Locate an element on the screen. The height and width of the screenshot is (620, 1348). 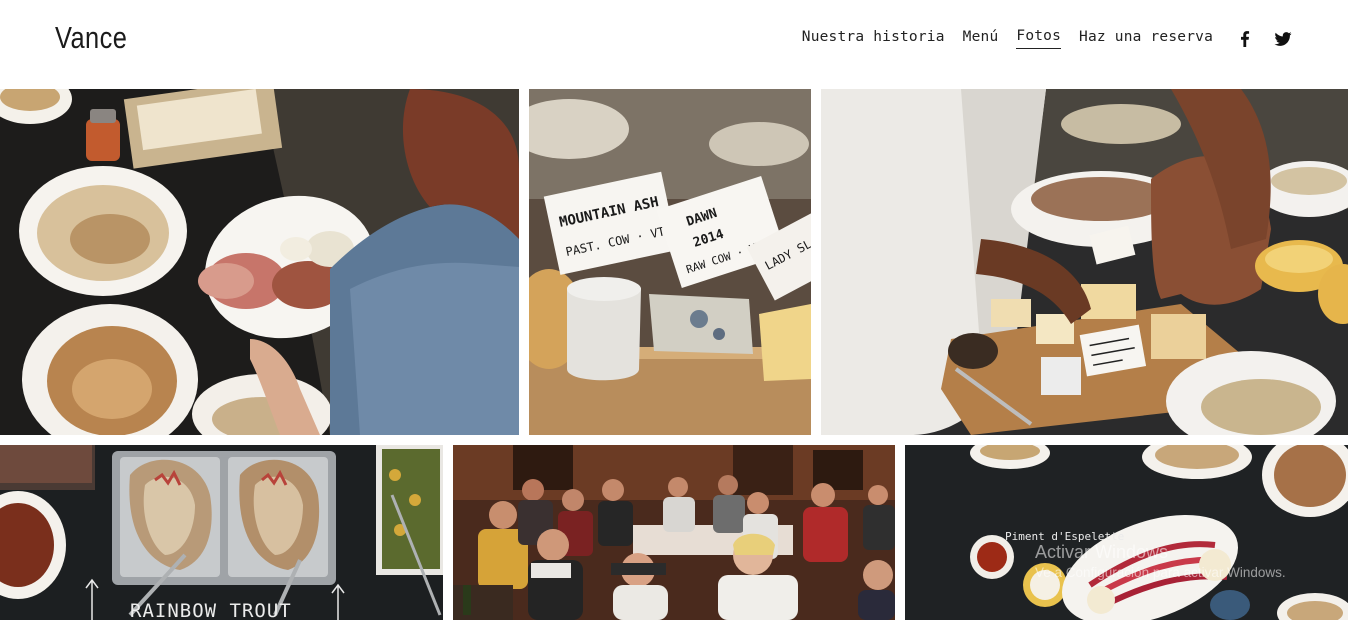
photo-rainbow-trout-image: RAINBOW TROUT is located at coordinates (221, 532).